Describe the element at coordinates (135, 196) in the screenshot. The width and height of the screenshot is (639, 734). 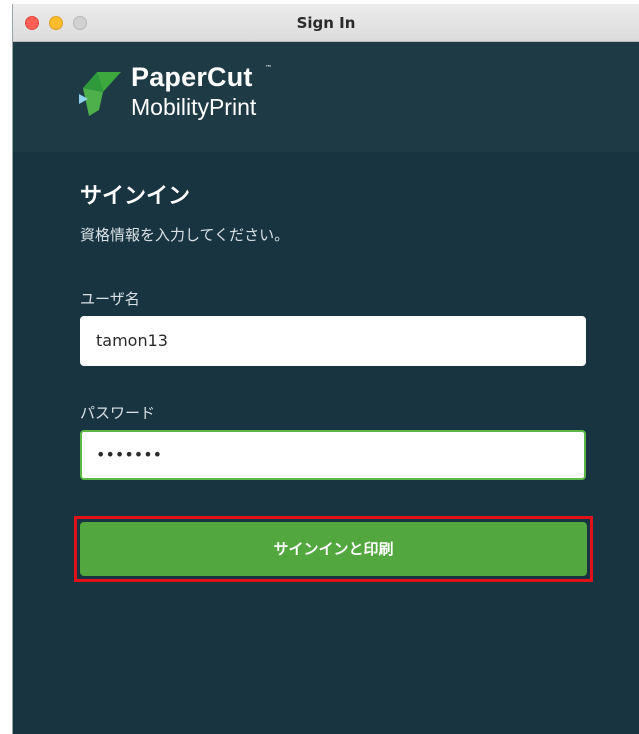
I see `page-title: サインイン` at that location.